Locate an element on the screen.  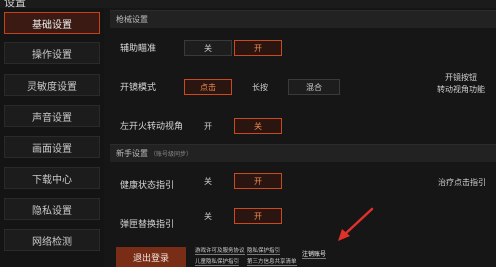
reload-hint-toggle: 关 开 is located at coordinates (234, 216).